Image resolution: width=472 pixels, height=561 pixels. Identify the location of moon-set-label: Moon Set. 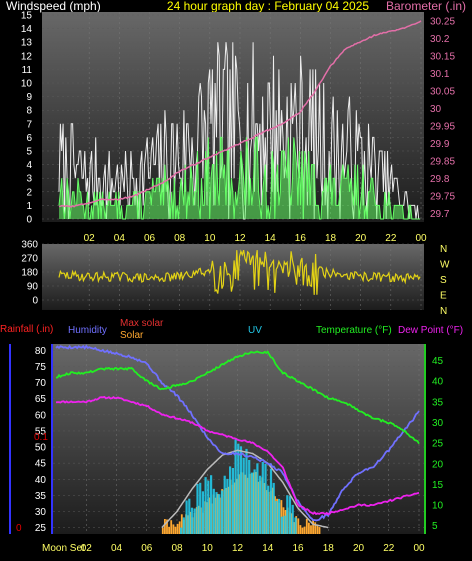
(63, 548).